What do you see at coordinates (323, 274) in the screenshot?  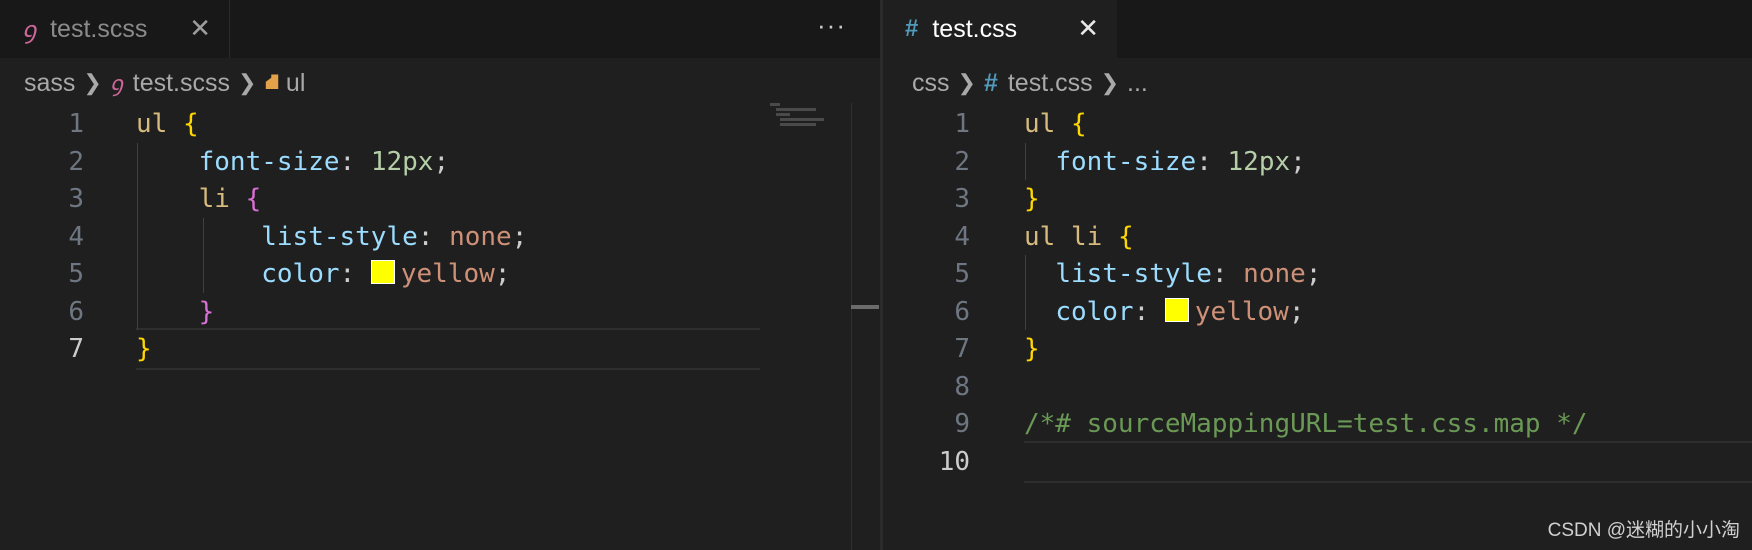 I see `line-code: color: yellow;` at bounding box center [323, 274].